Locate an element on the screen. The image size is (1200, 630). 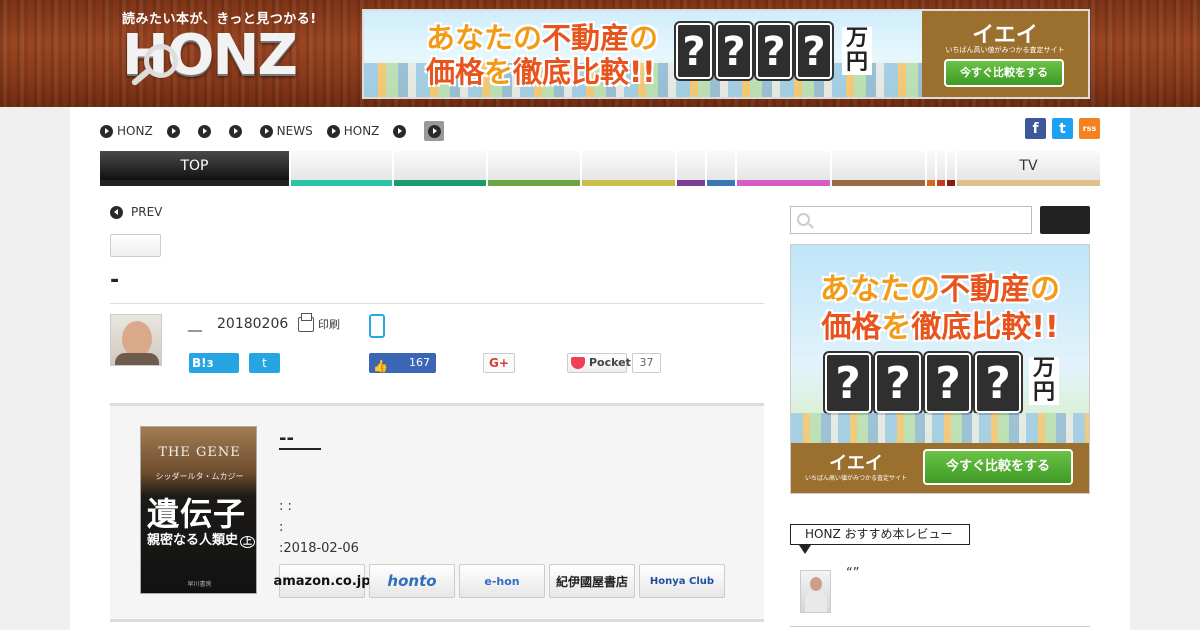
article-title: - is located at coordinates (115, 280).